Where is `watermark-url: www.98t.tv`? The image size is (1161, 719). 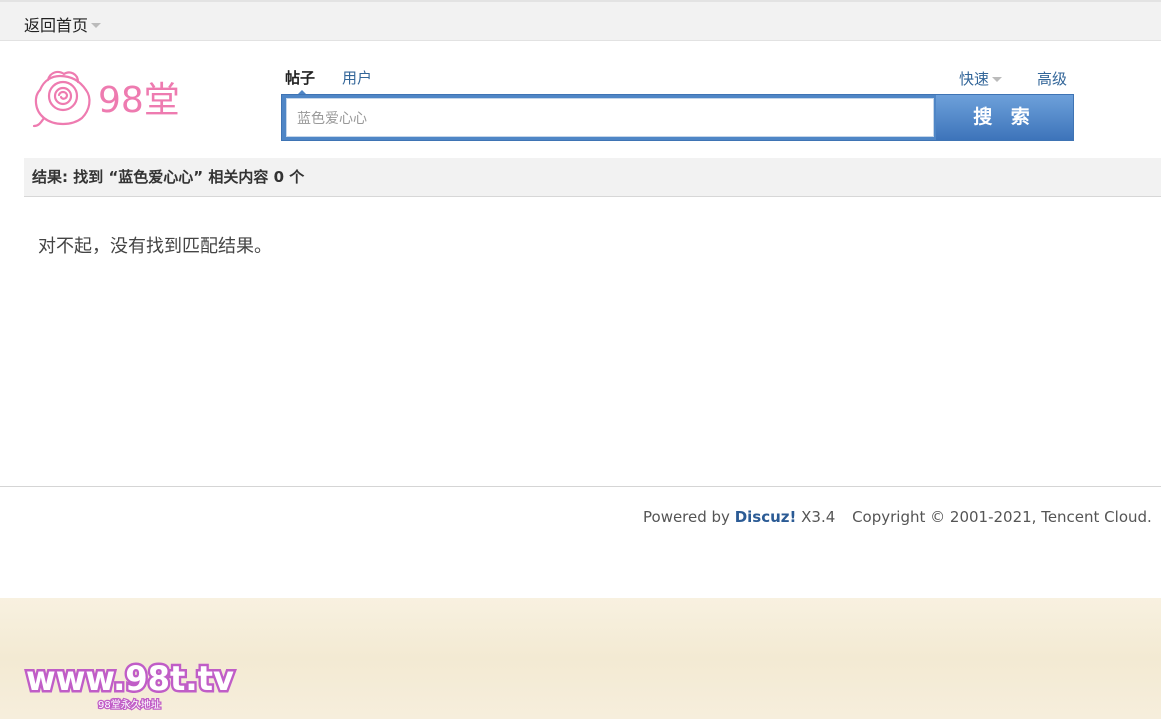 watermark-url: www.98t.tv is located at coordinates (130, 679).